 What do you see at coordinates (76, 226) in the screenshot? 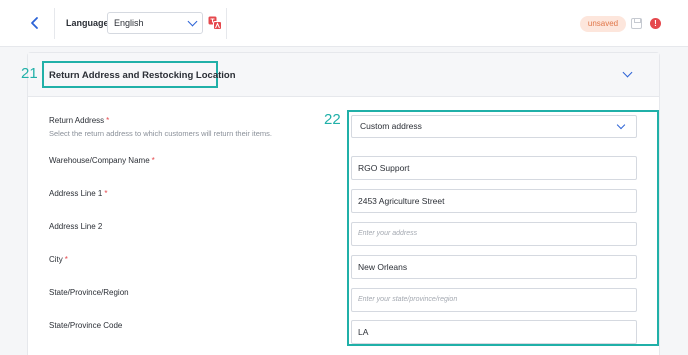
I see `address-line-2-label: Address Line 2` at bounding box center [76, 226].